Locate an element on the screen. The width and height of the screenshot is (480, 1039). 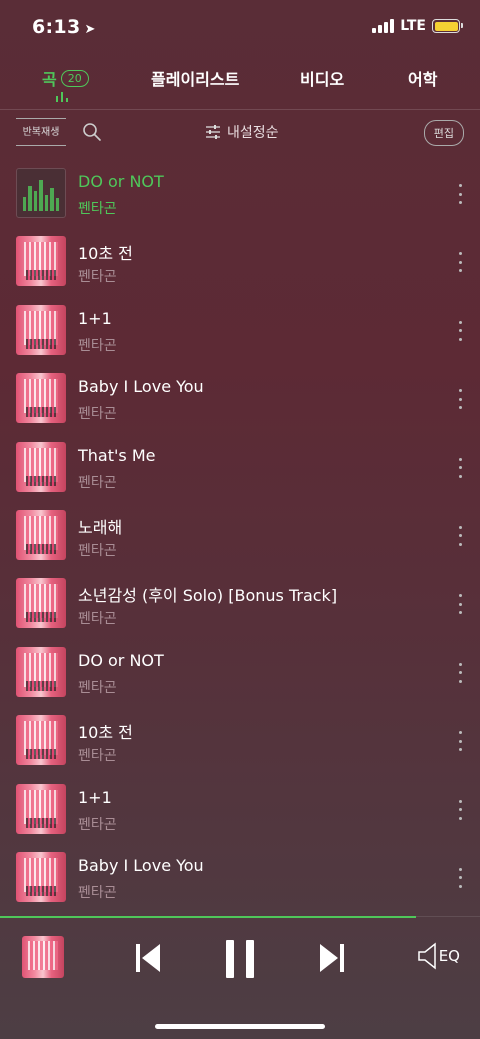
speaker-icon is located at coordinates (426, 956).